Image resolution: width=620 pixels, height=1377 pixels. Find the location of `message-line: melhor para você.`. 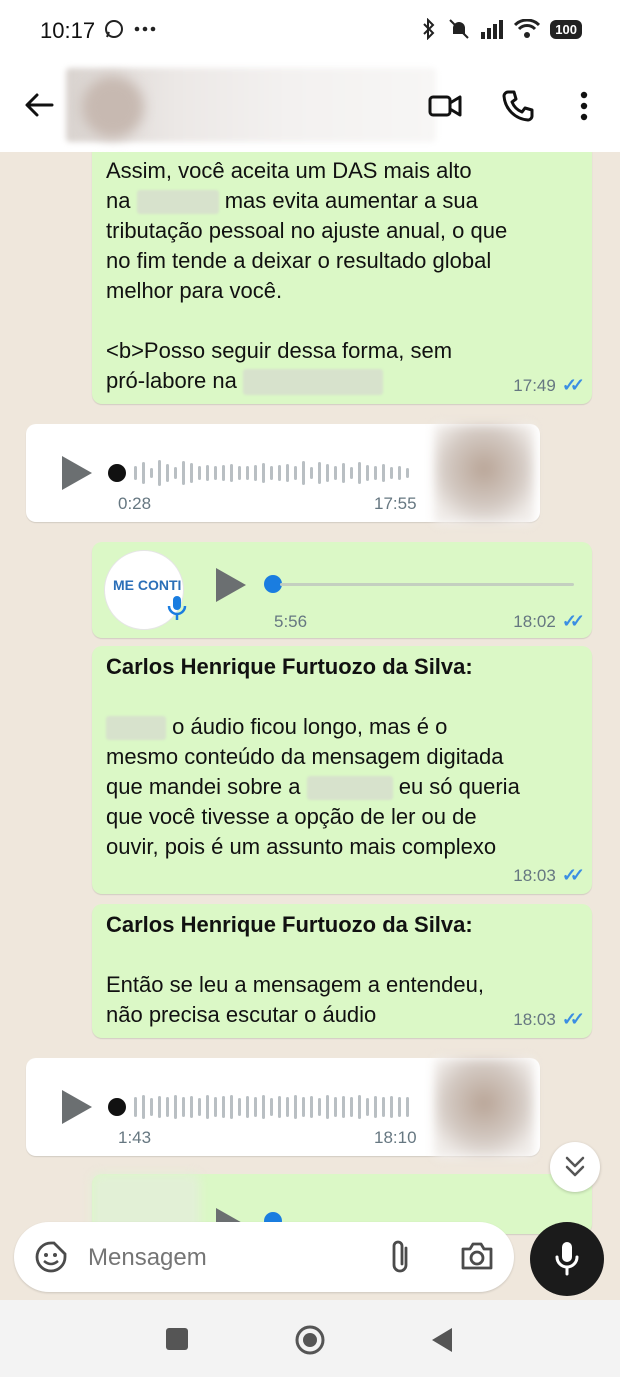

message-line: melhor para você. is located at coordinates (194, 290).